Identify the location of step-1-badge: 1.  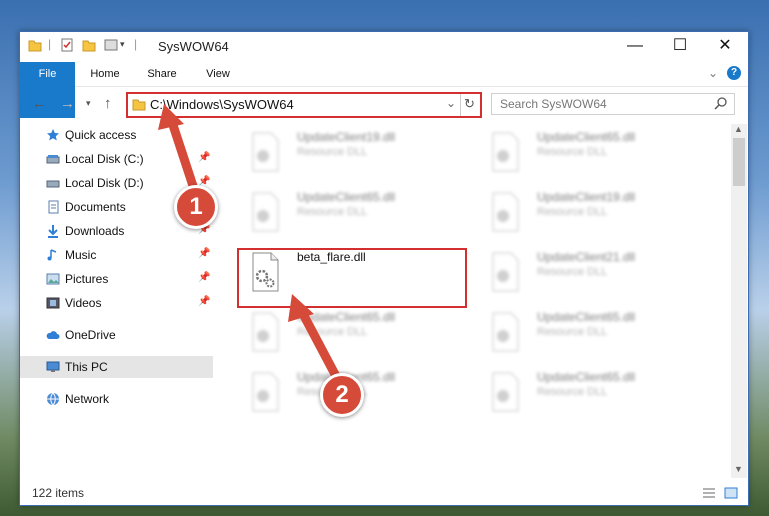
(196, 207).